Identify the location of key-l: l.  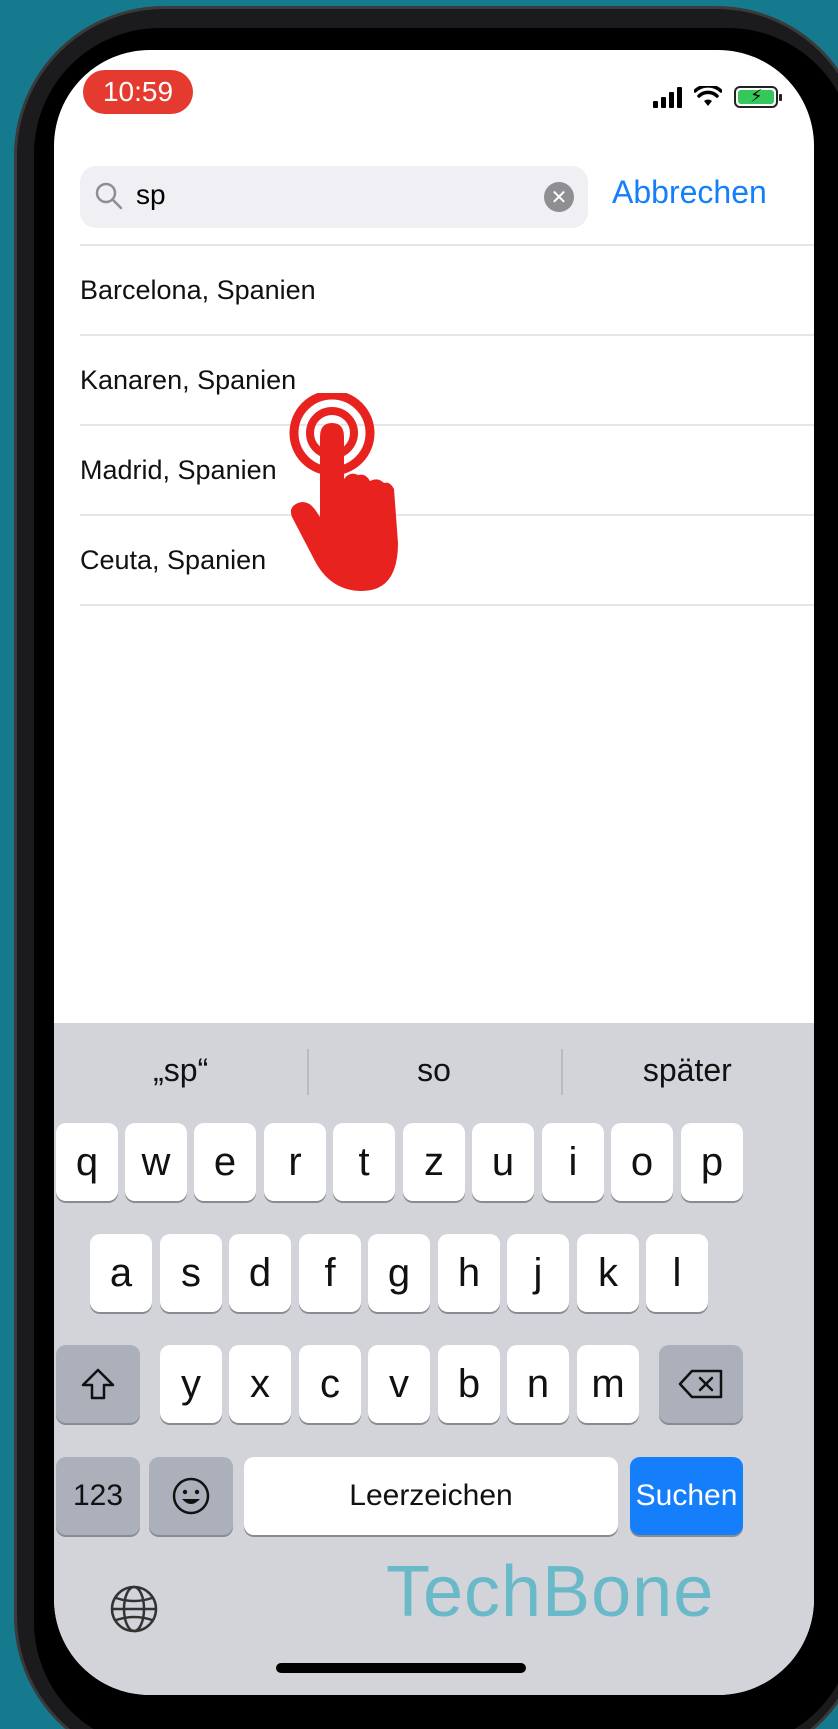
(677, 1273).